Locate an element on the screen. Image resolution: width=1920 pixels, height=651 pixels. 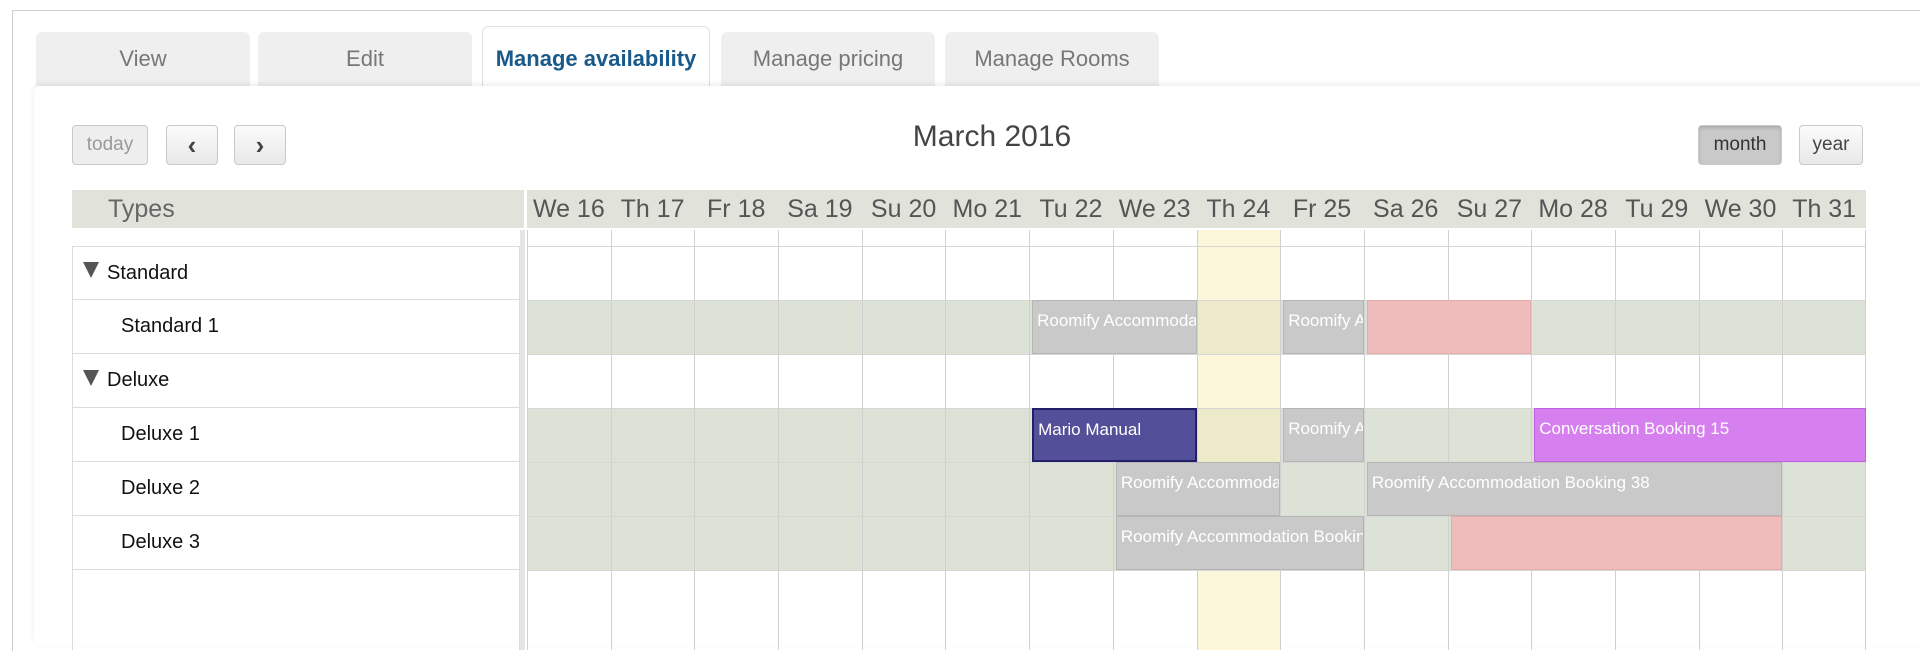
day-header: Mo 28 is located at coordinates (1573, 209).